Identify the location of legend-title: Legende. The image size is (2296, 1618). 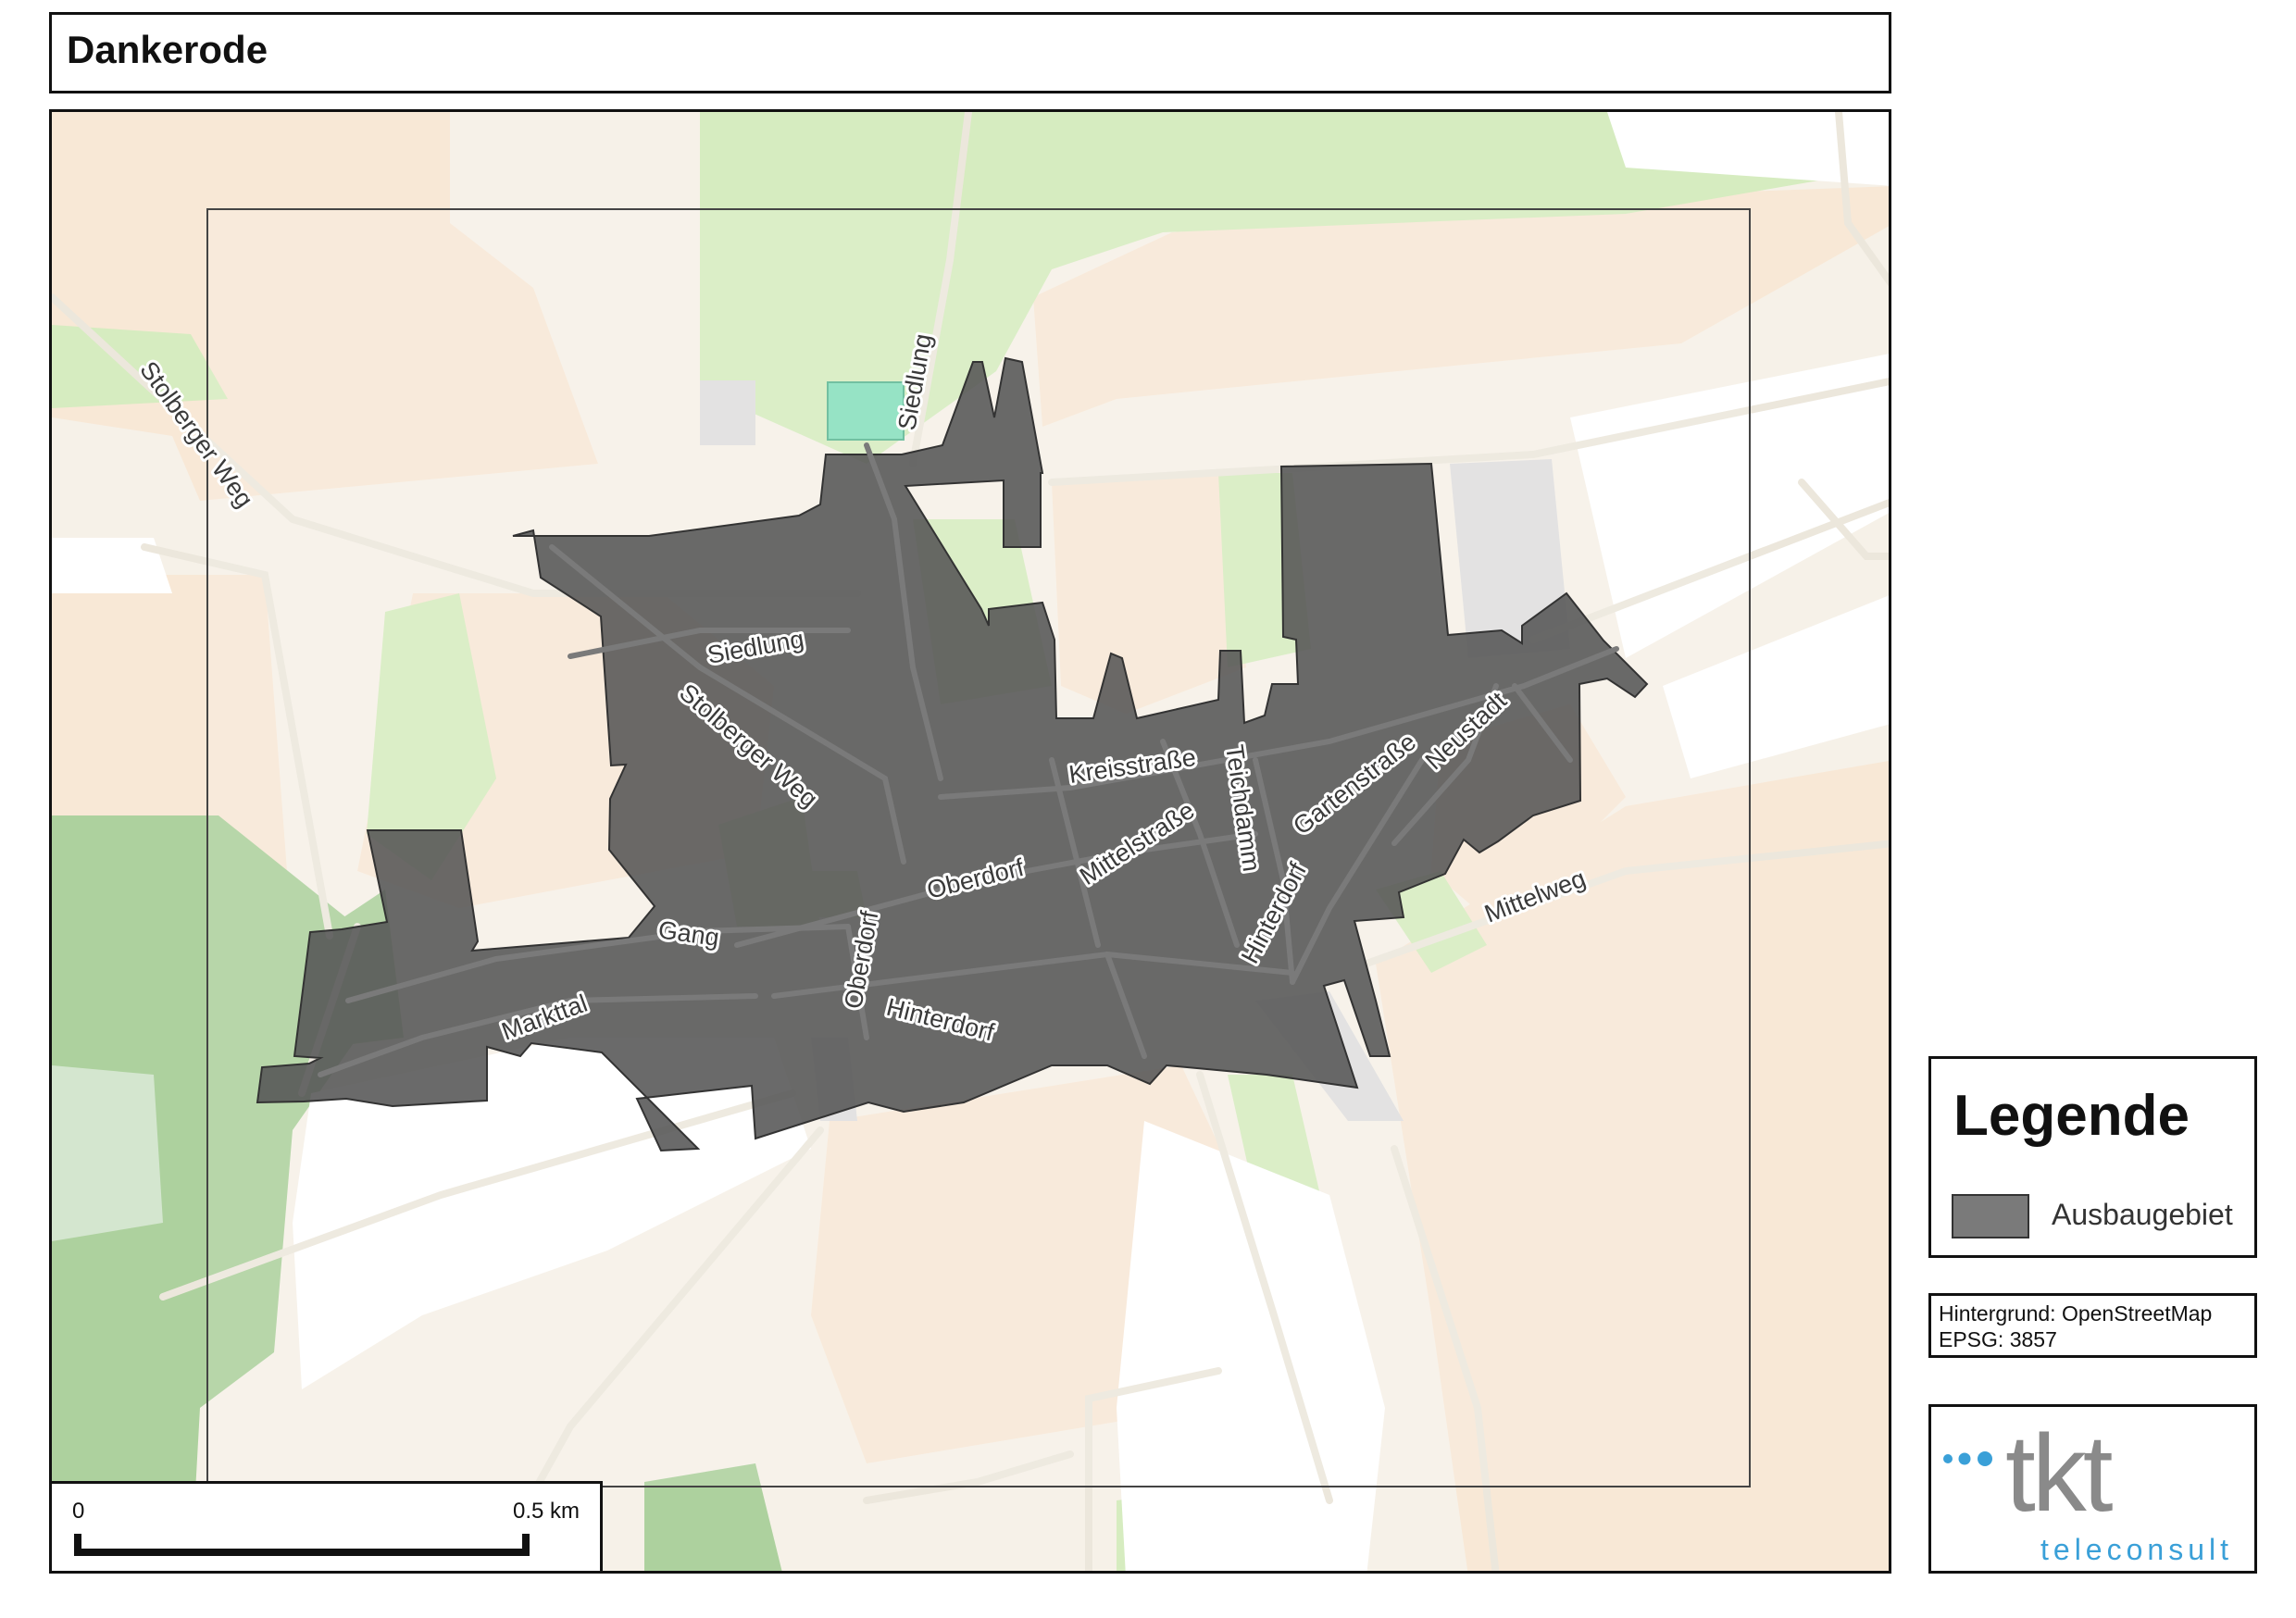
(2071, 1116).